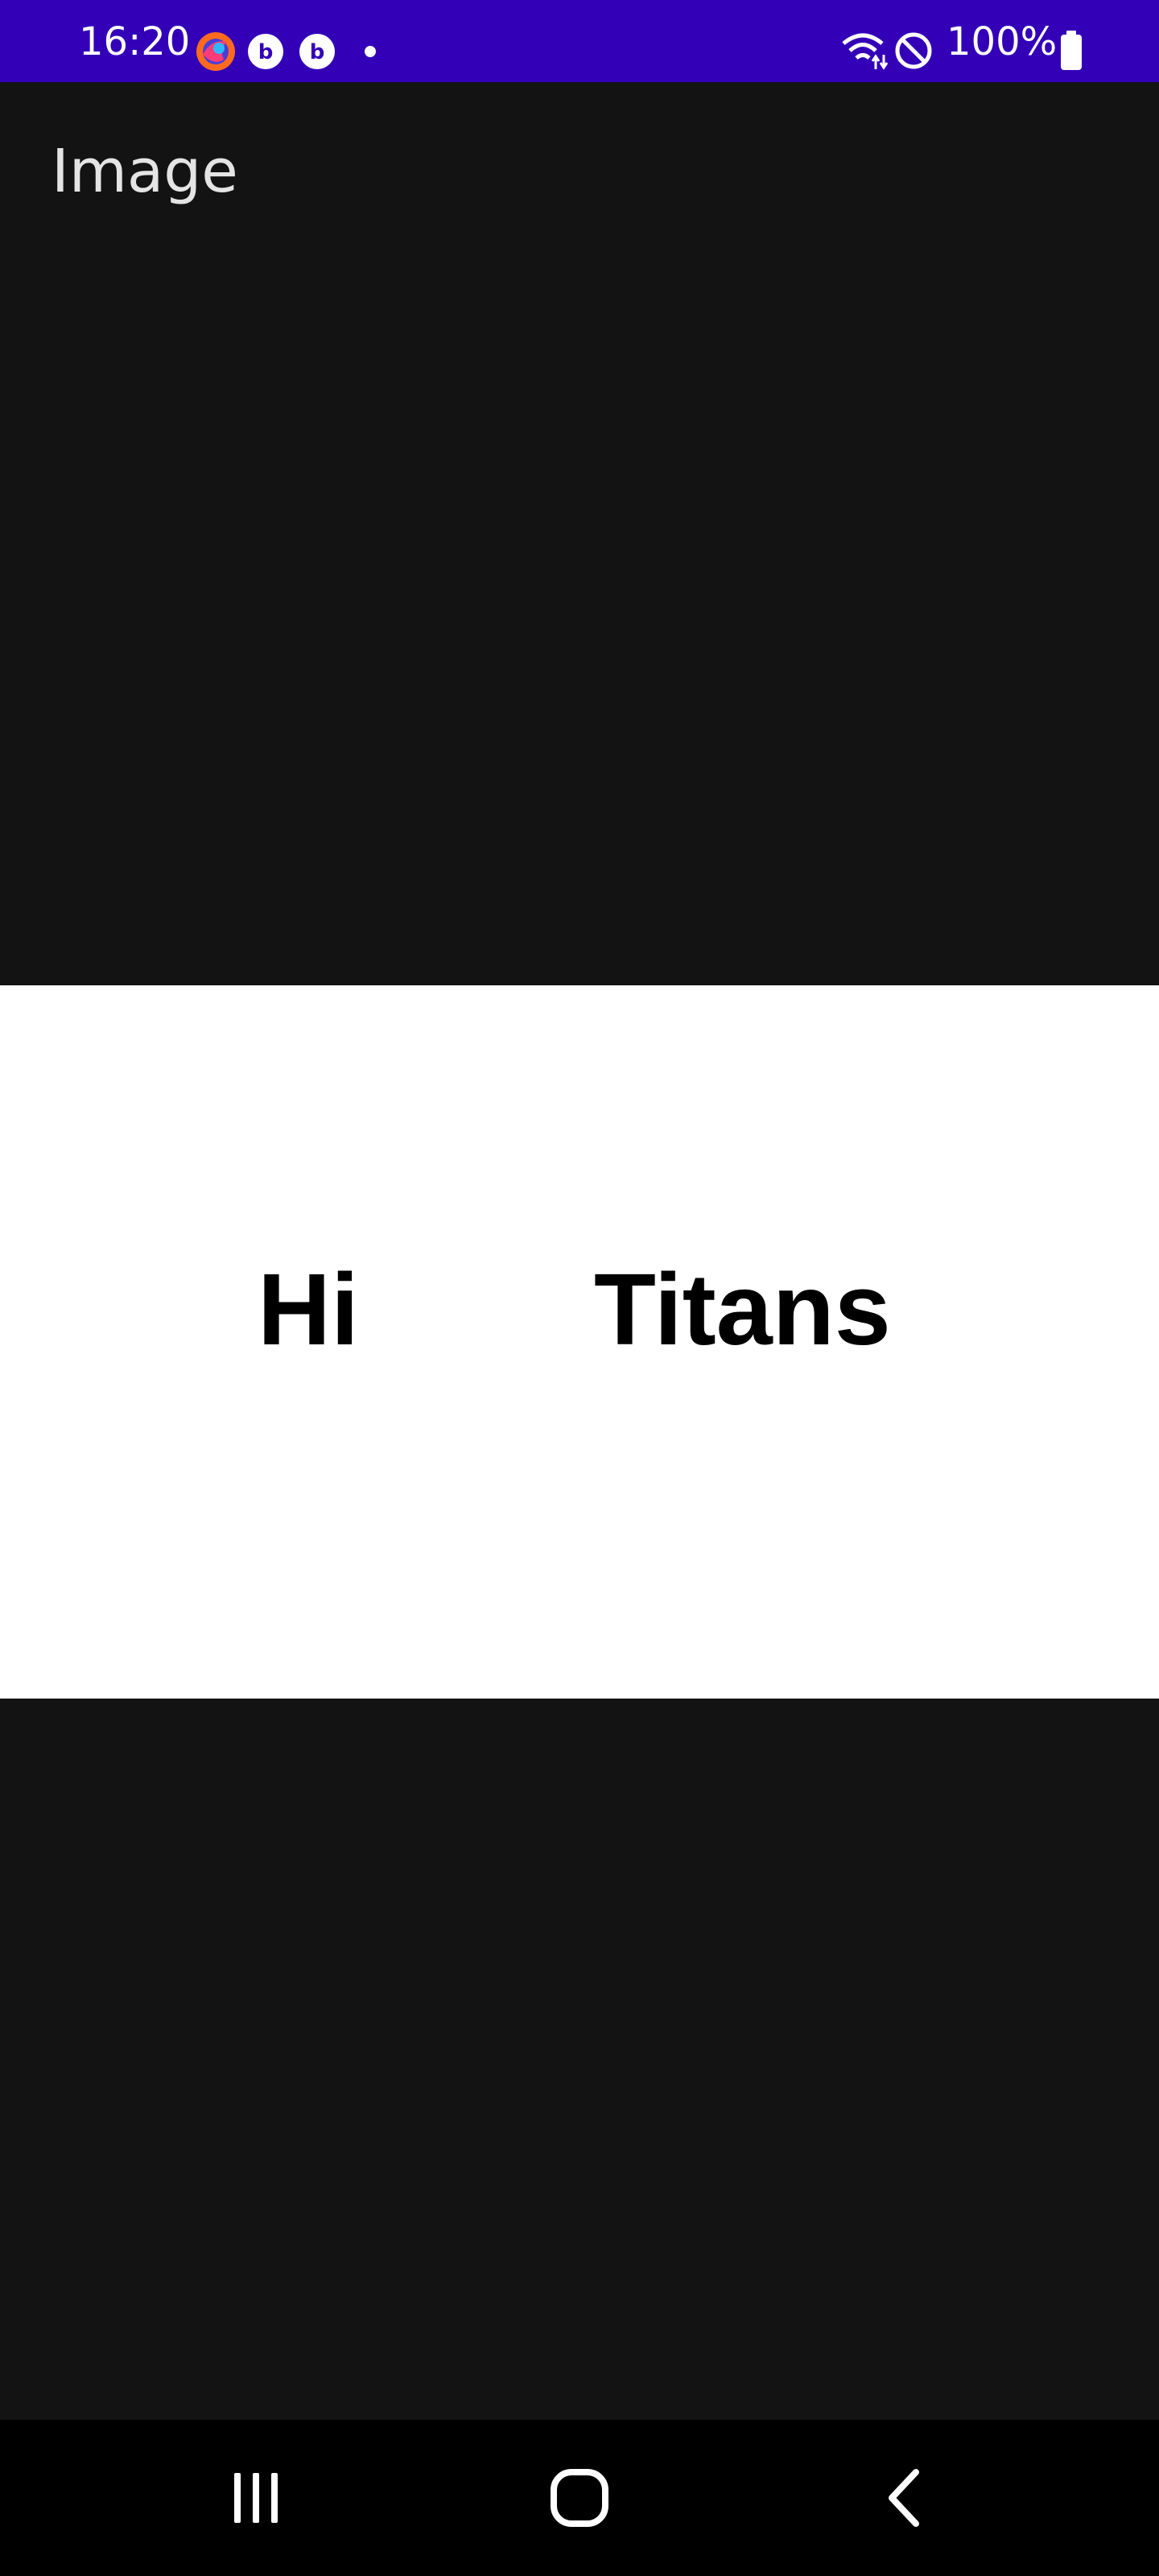  What do you see at coordinates (1003, 41) in the screenshot?
I see `battery-percentage: 100%` at bounding box center [1003, 41].